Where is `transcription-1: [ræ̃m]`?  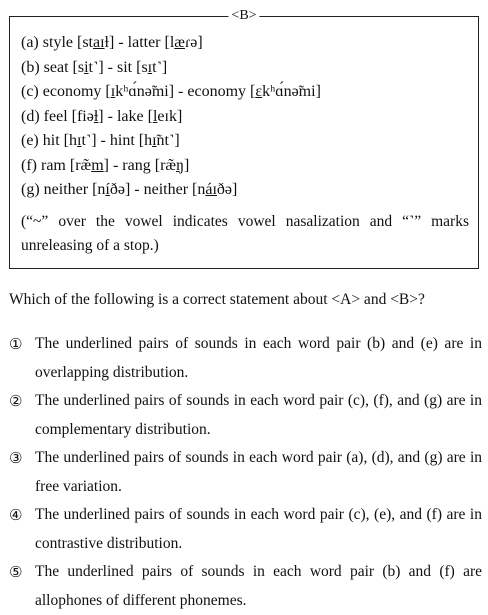 transcription-1: [ræ̃m] is located at coordinates (89, 165).